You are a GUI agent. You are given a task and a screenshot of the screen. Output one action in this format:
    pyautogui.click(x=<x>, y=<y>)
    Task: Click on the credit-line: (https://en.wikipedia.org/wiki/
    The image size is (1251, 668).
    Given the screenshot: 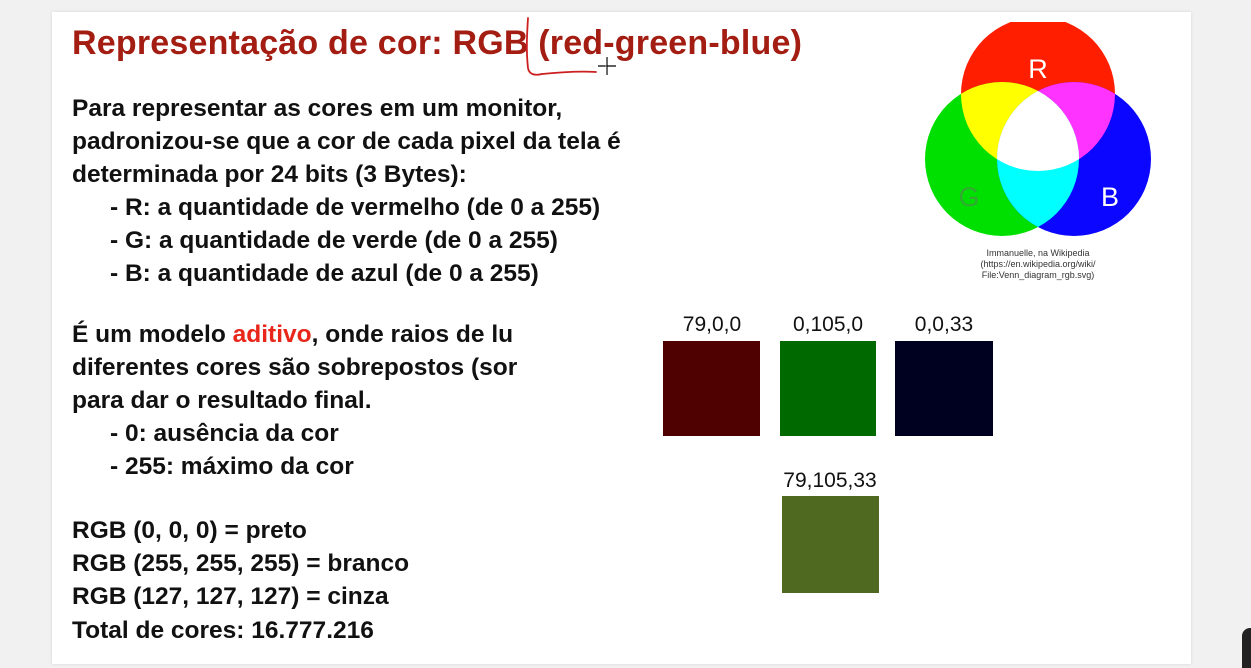 What is the action you would take?
    pyautogui.click(x=1038, y=264)
    